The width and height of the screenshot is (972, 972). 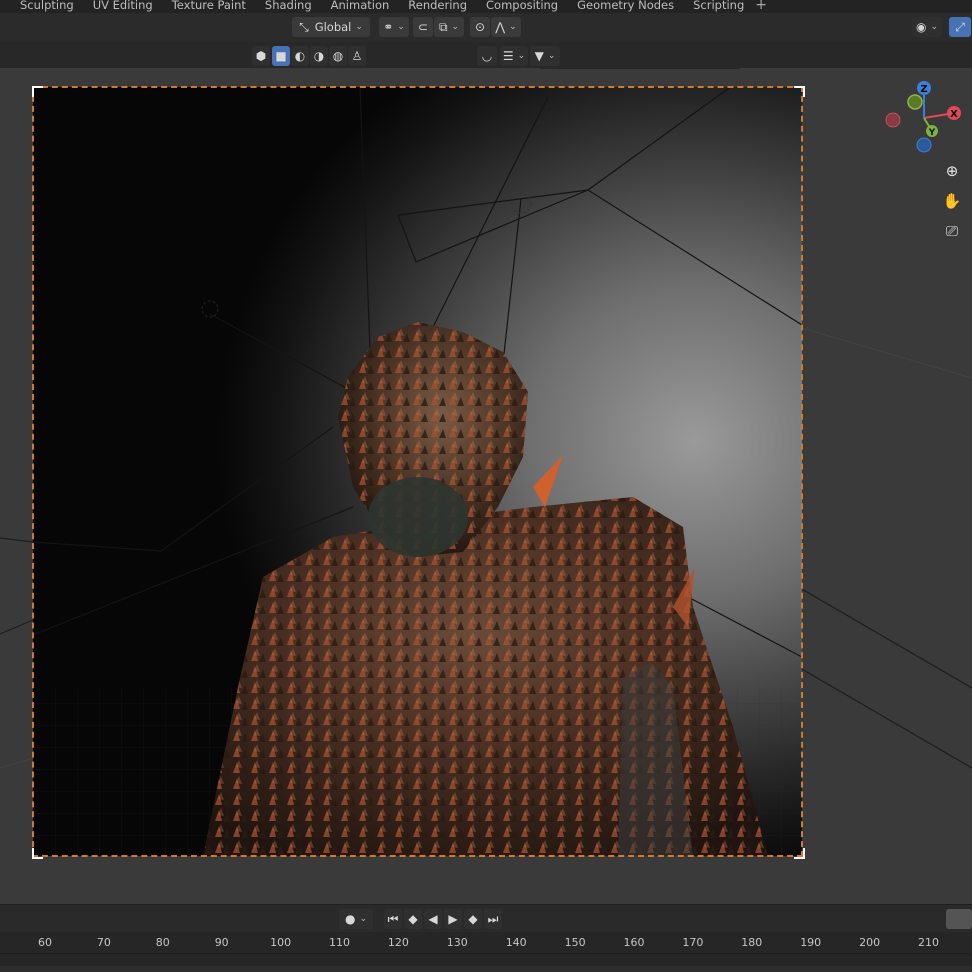 I want to click on orientation-label: Global, so click(x=333, y=27).